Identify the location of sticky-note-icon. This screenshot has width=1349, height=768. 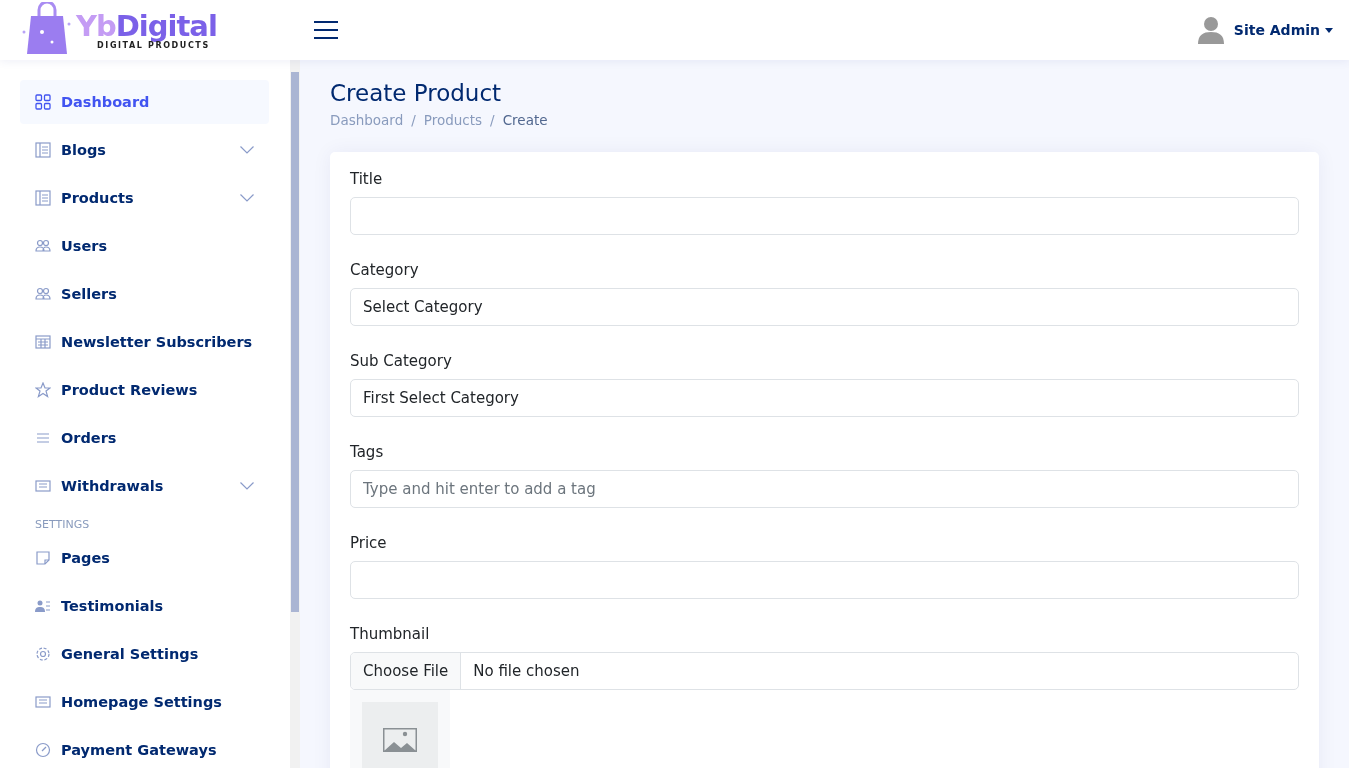
(43, 558).